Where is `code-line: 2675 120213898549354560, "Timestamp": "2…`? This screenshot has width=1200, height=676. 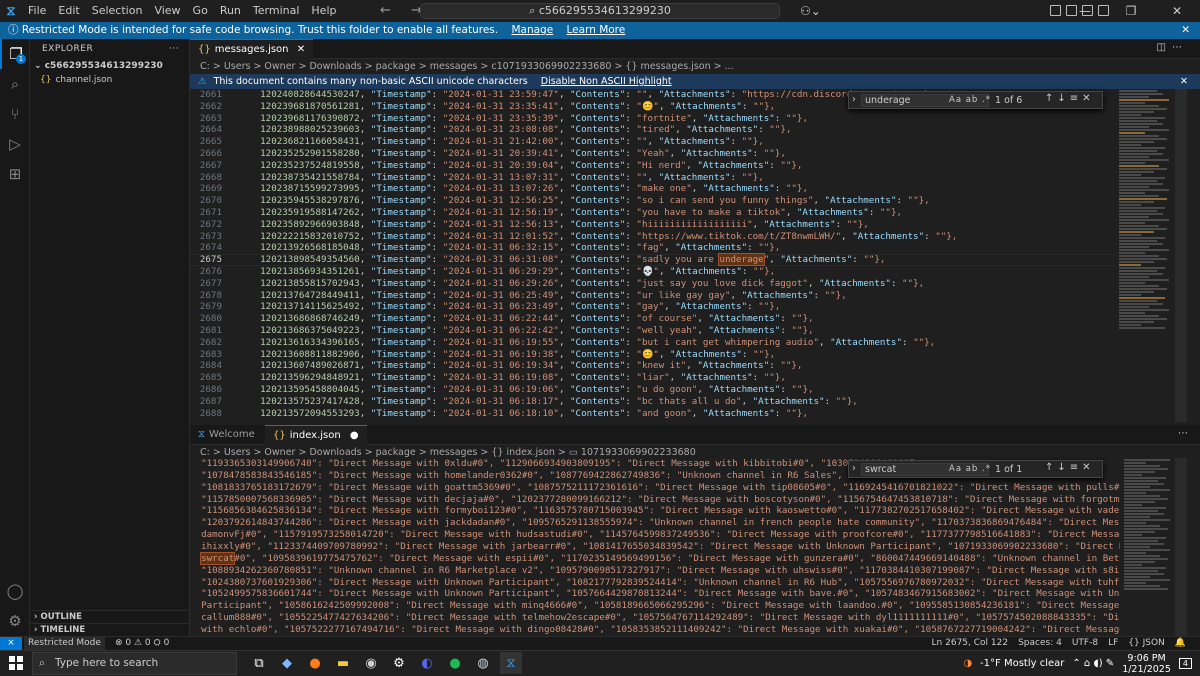 code-line: 2675 120213898549354560, "Timestamp": "2… is located at coordinates (537, 260).